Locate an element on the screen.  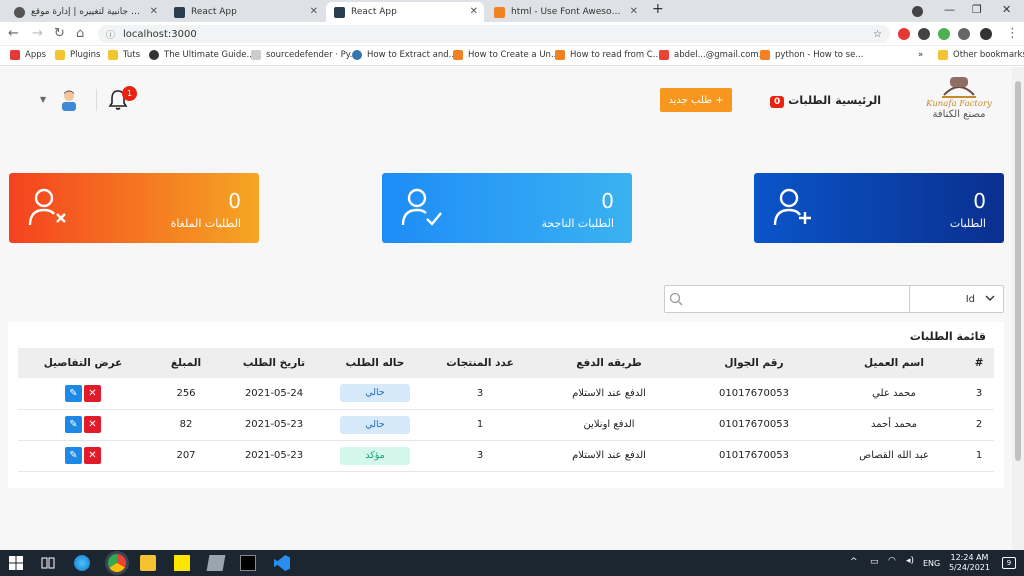
github-icon is located at coordinates (154, 55).